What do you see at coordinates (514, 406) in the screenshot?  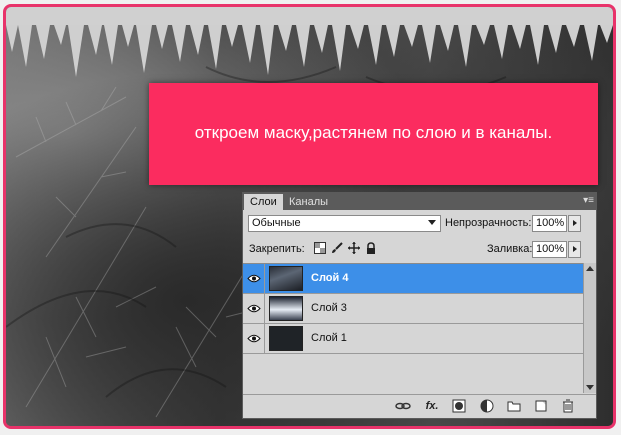 I see `folder-icon` at bounding box center [514, 406].